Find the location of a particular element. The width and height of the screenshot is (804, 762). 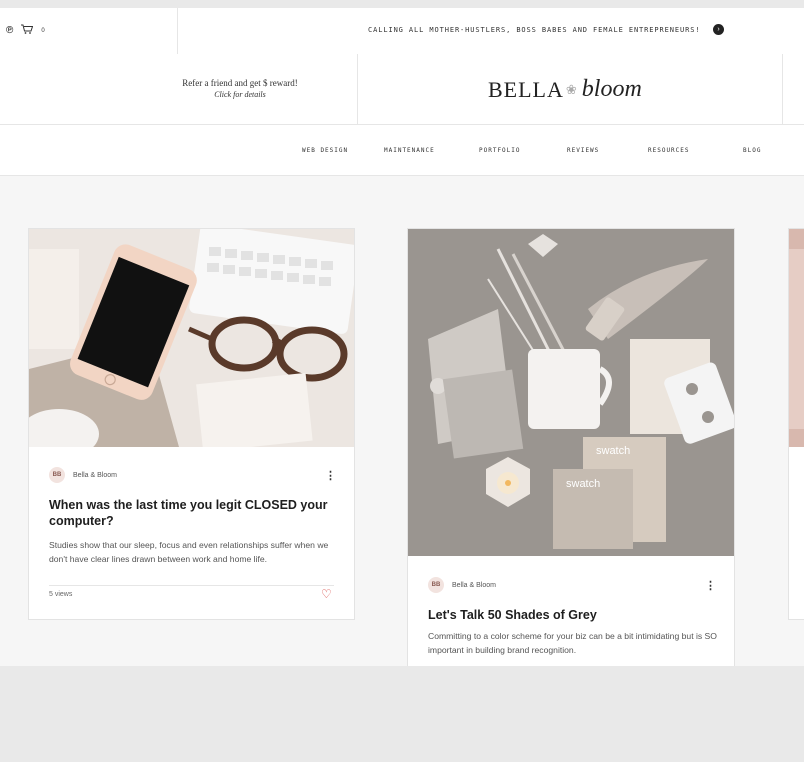

pinterest-icon: ℗ is located at coordinates (9, 30).